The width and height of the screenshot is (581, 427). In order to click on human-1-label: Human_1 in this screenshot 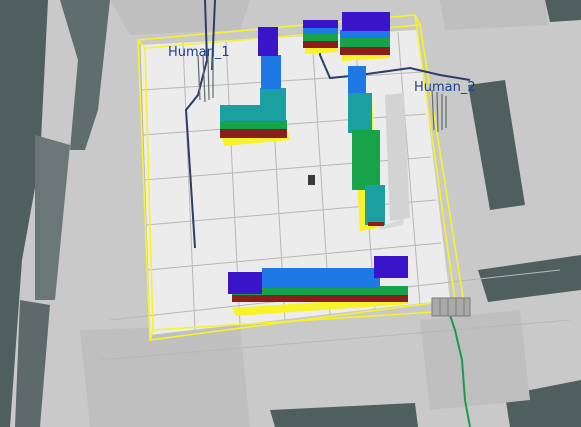, I will do `click(199, 52)`.